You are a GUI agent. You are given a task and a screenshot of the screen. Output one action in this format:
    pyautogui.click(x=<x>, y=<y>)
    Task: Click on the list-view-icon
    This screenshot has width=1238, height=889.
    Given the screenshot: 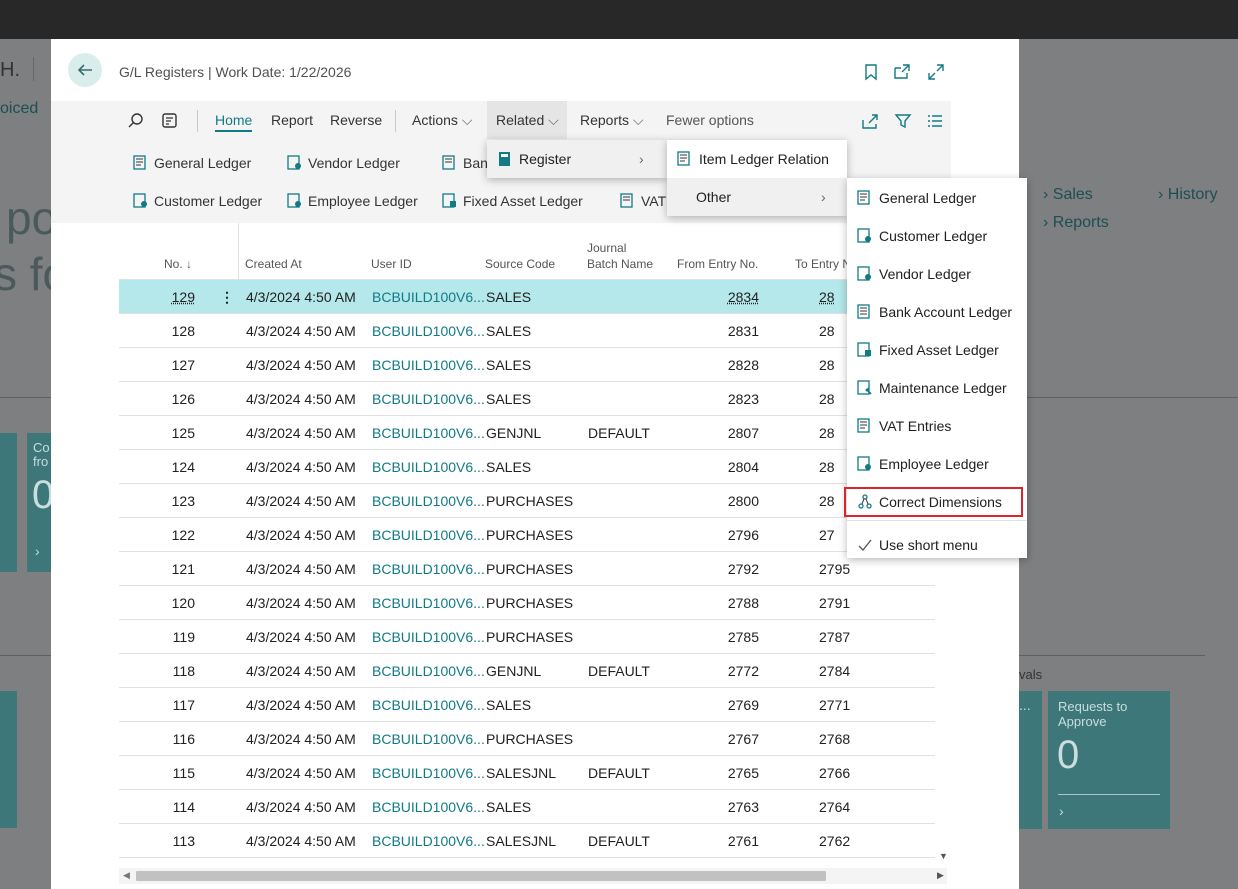 What is the action you would take?
    pyautogui.click(x=935, y=121)
    